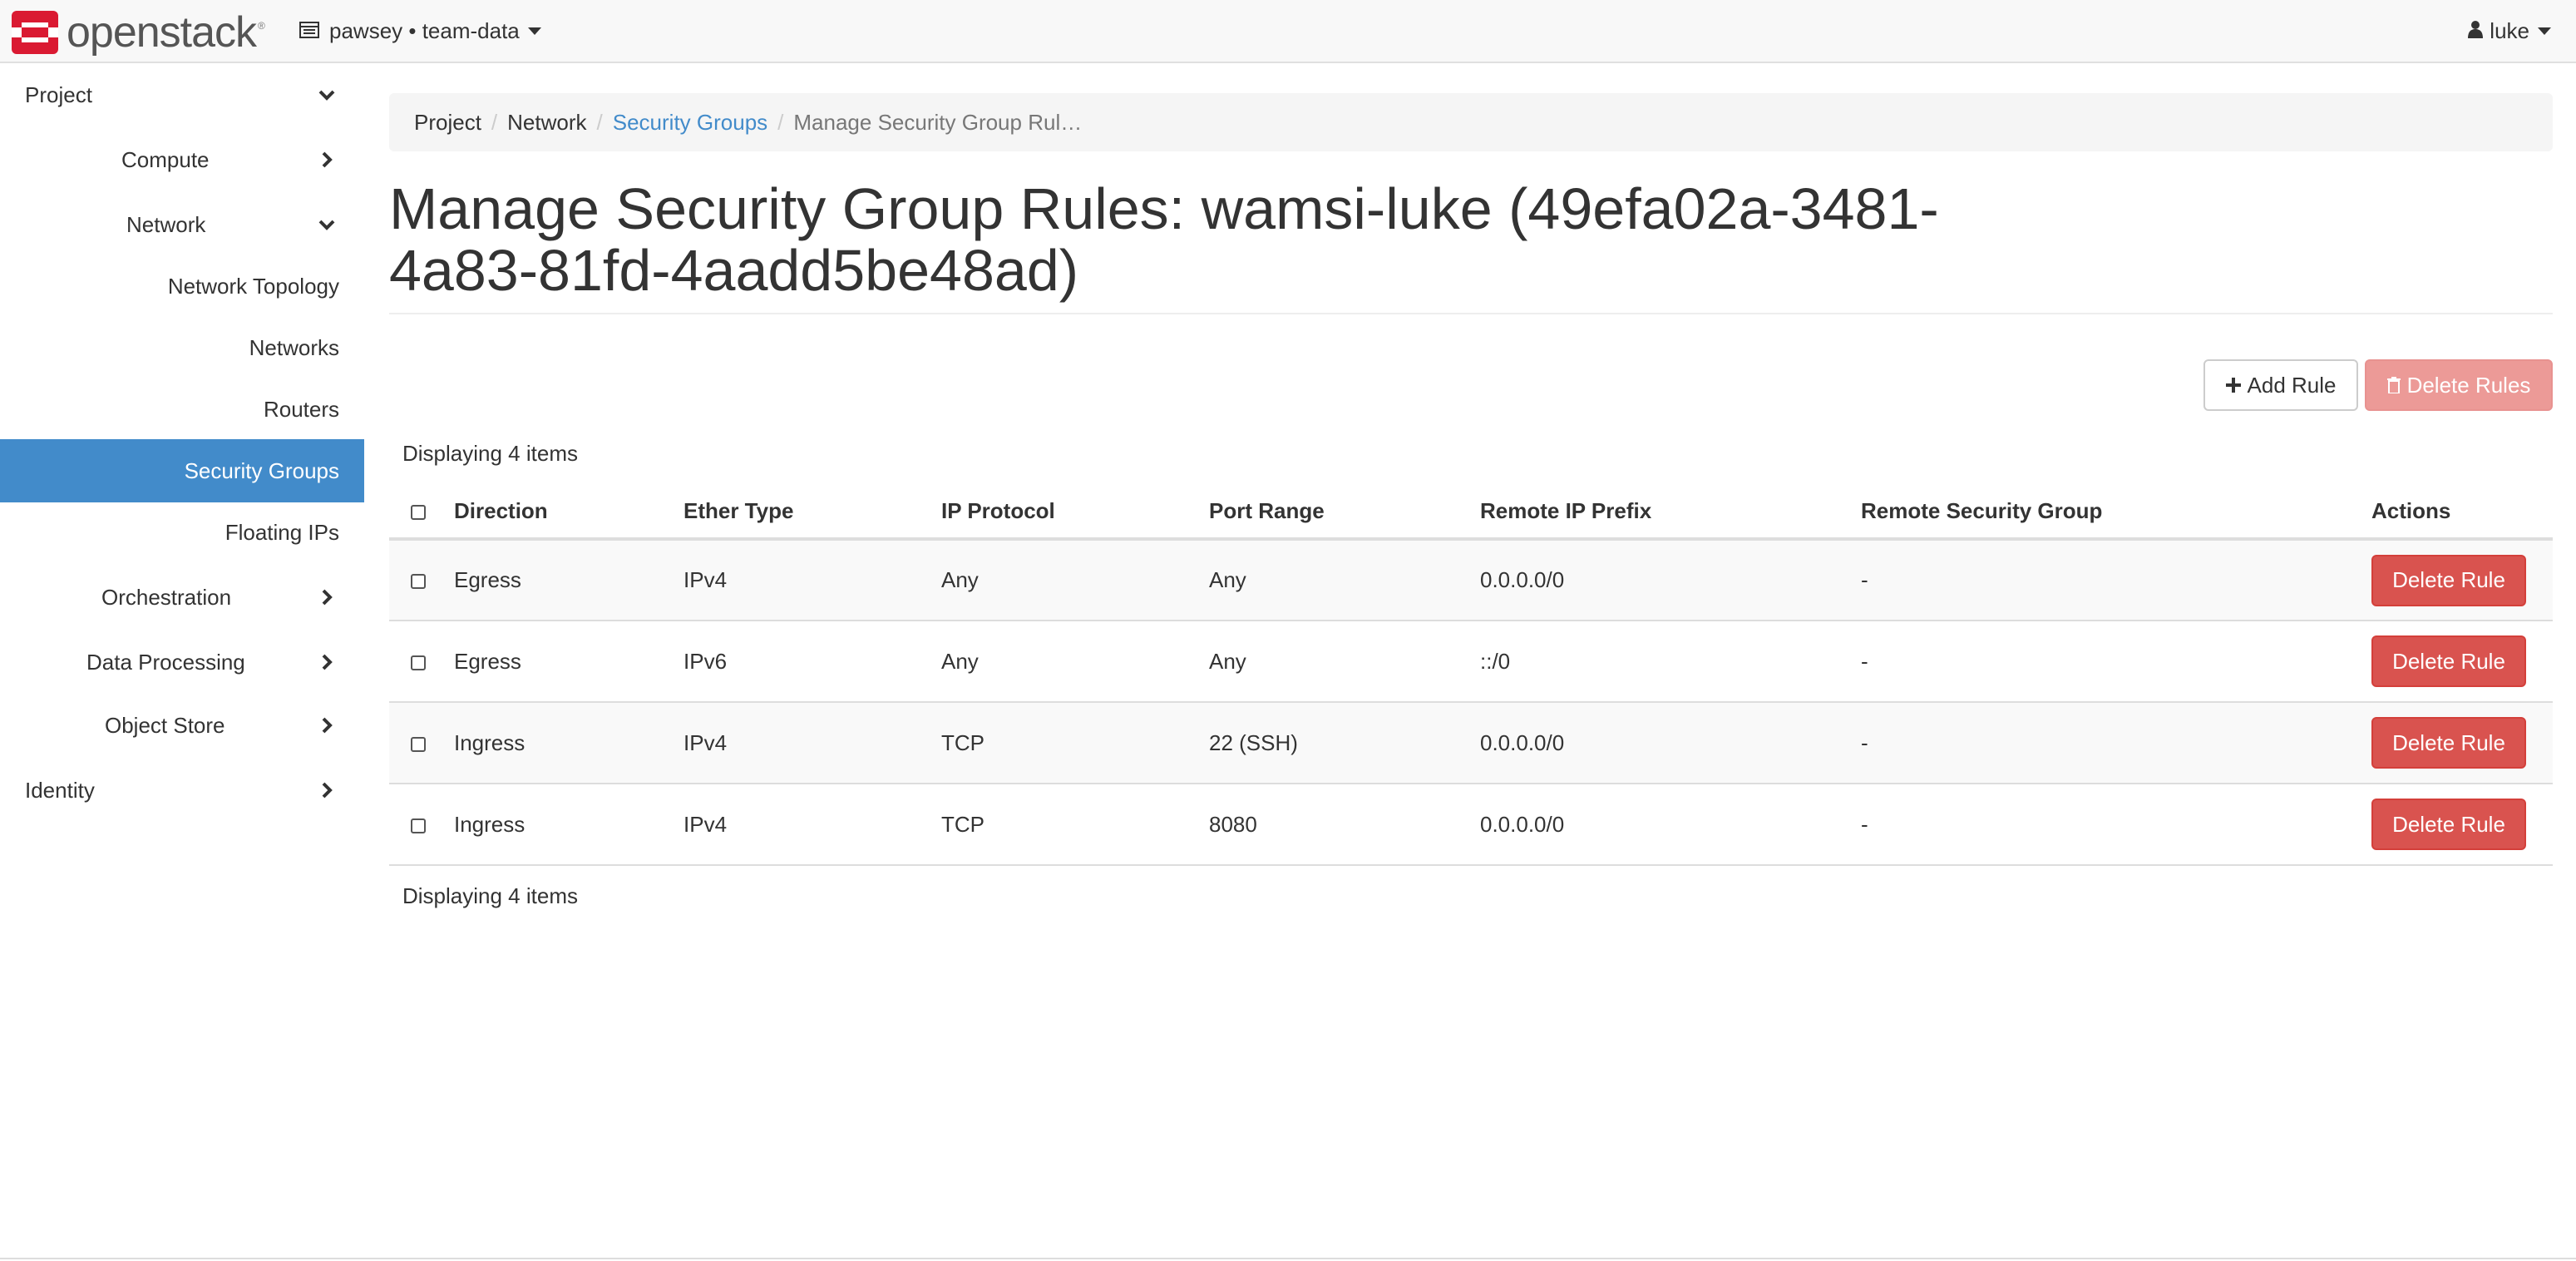 This screenshot has width=2576, height=1261. Describe the element at coordinates (490, 453) in the screenshot. I see `items-count-top: Displaying 4 items` at that location.